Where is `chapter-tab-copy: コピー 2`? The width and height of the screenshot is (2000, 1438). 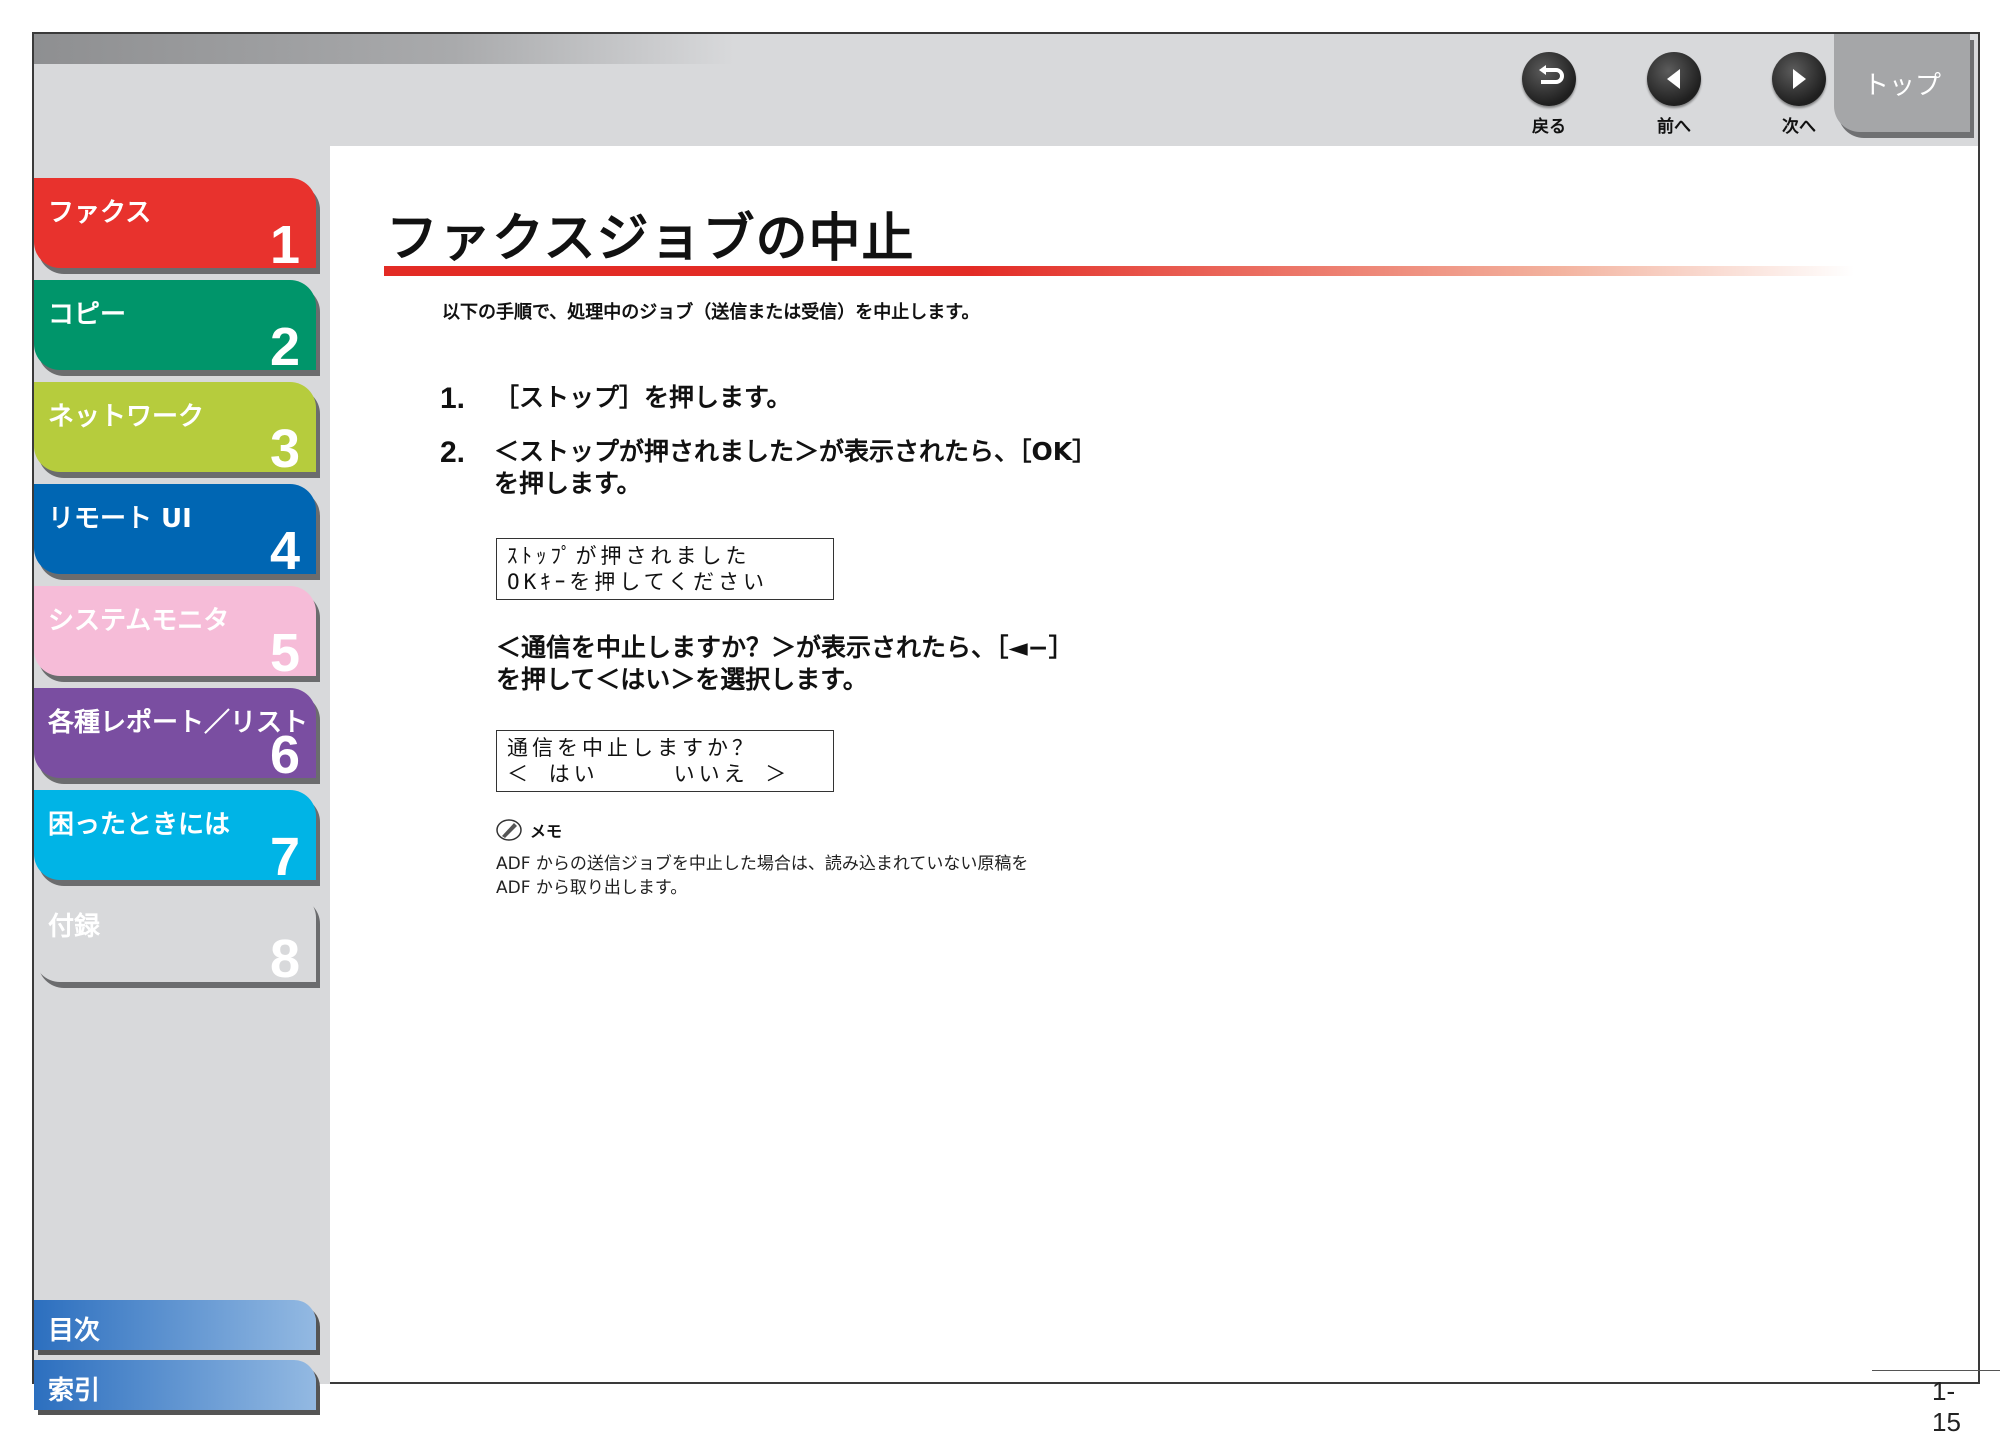 chapter-tab-copy: コピー 2 is located at coordinates (175, 328).